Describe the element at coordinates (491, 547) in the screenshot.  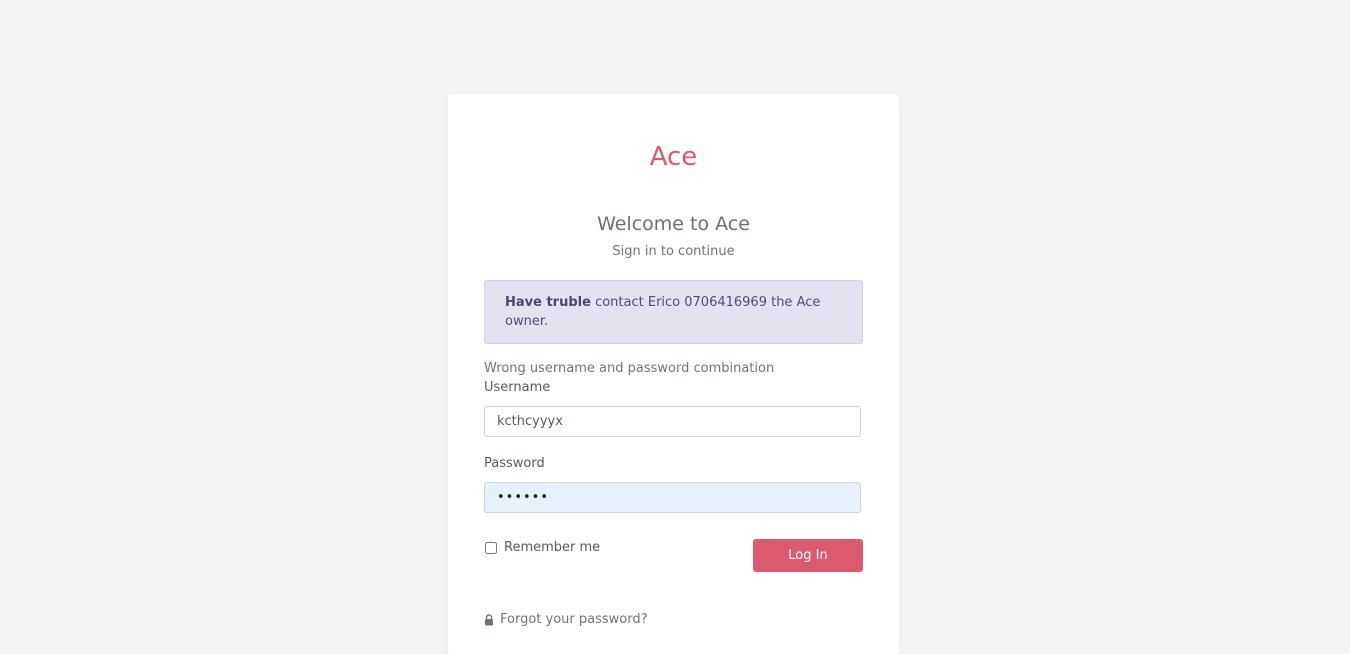
I see `remember-me-checkbox` at that location.